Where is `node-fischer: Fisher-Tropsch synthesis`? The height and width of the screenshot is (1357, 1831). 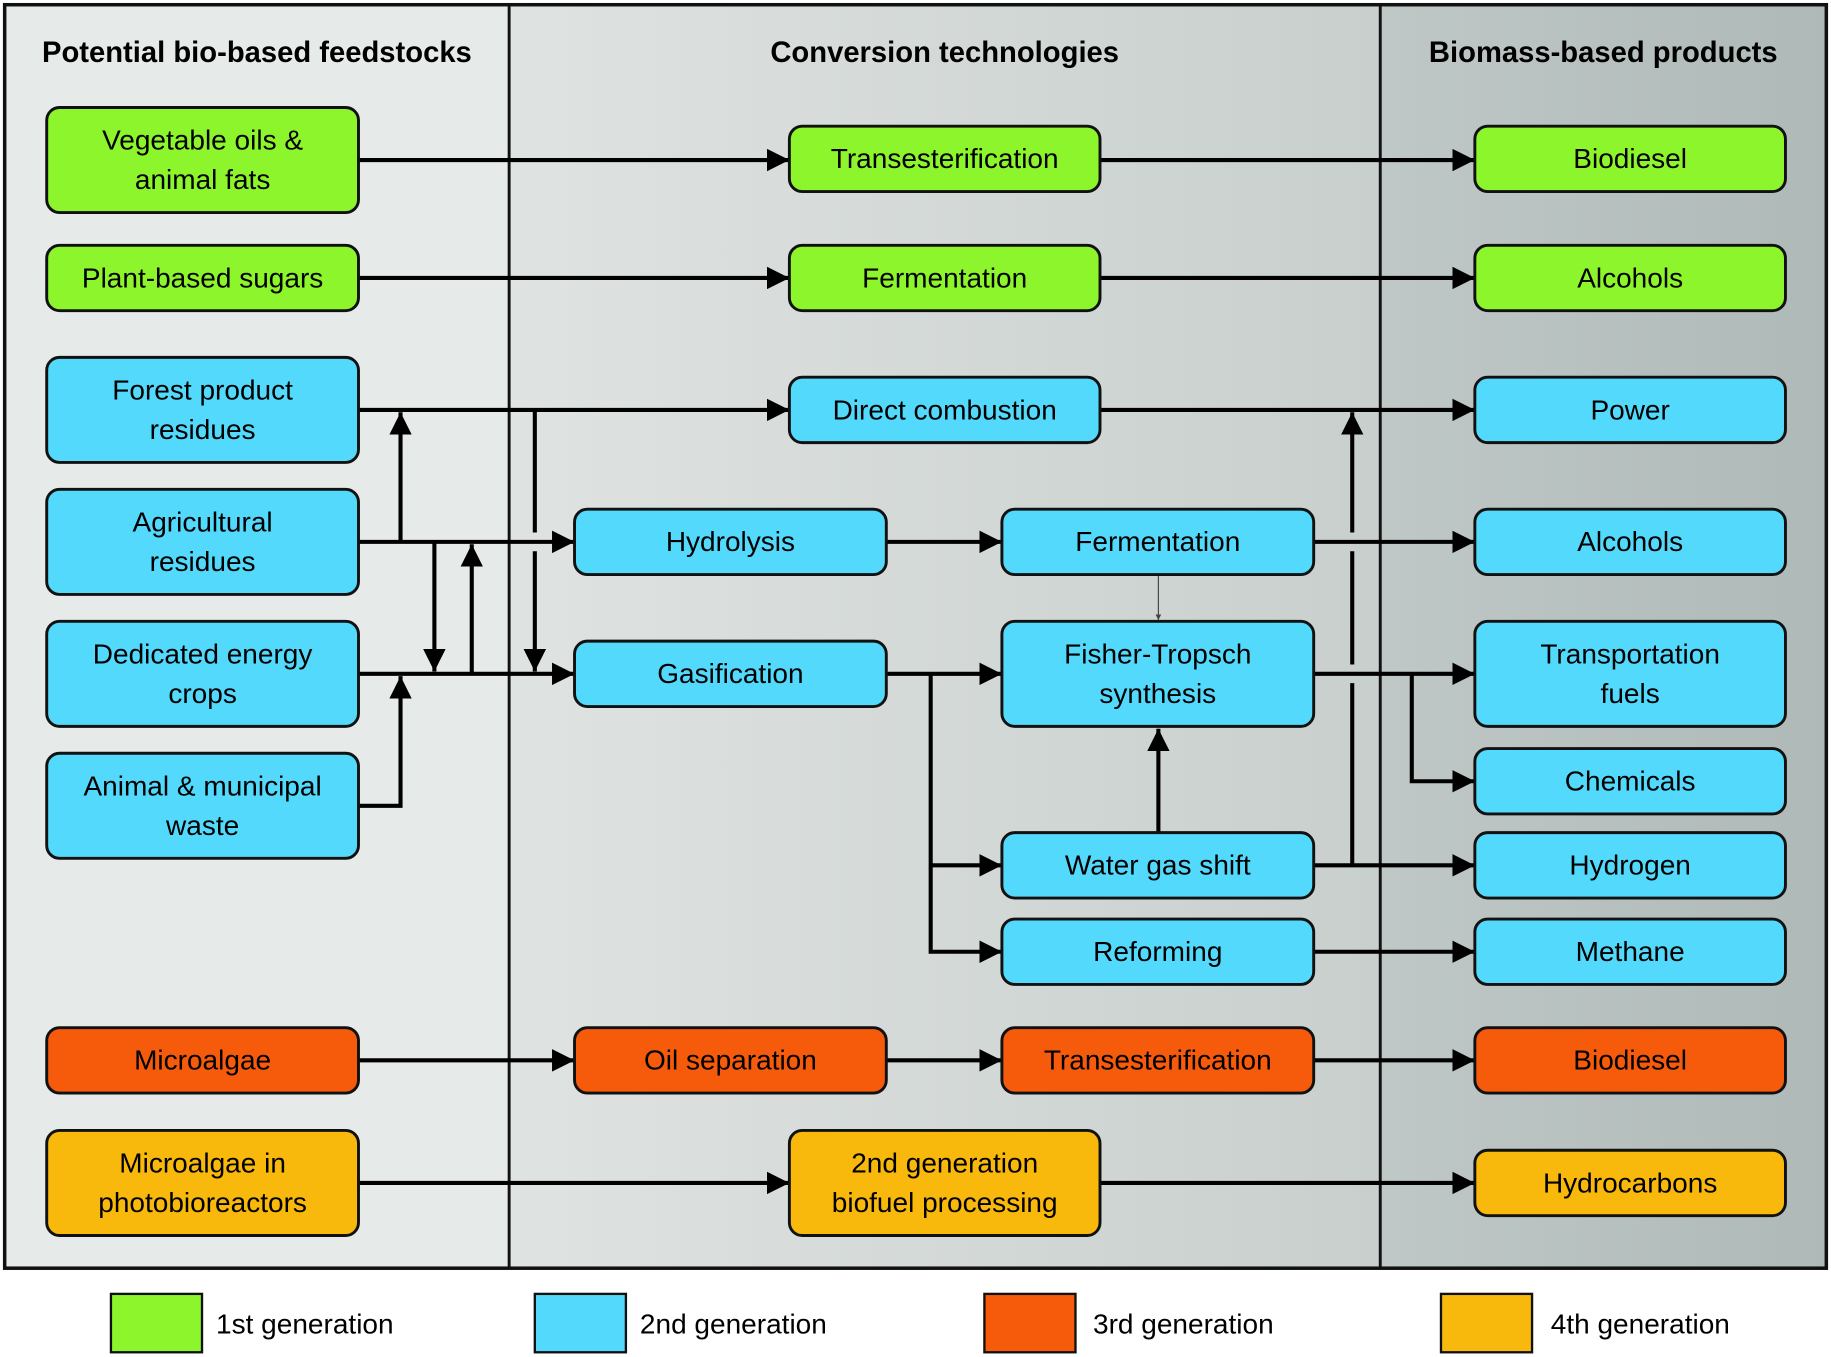
node-fischer: Fisher-Tropsch synthesis is located at coordinates (1158, 673).